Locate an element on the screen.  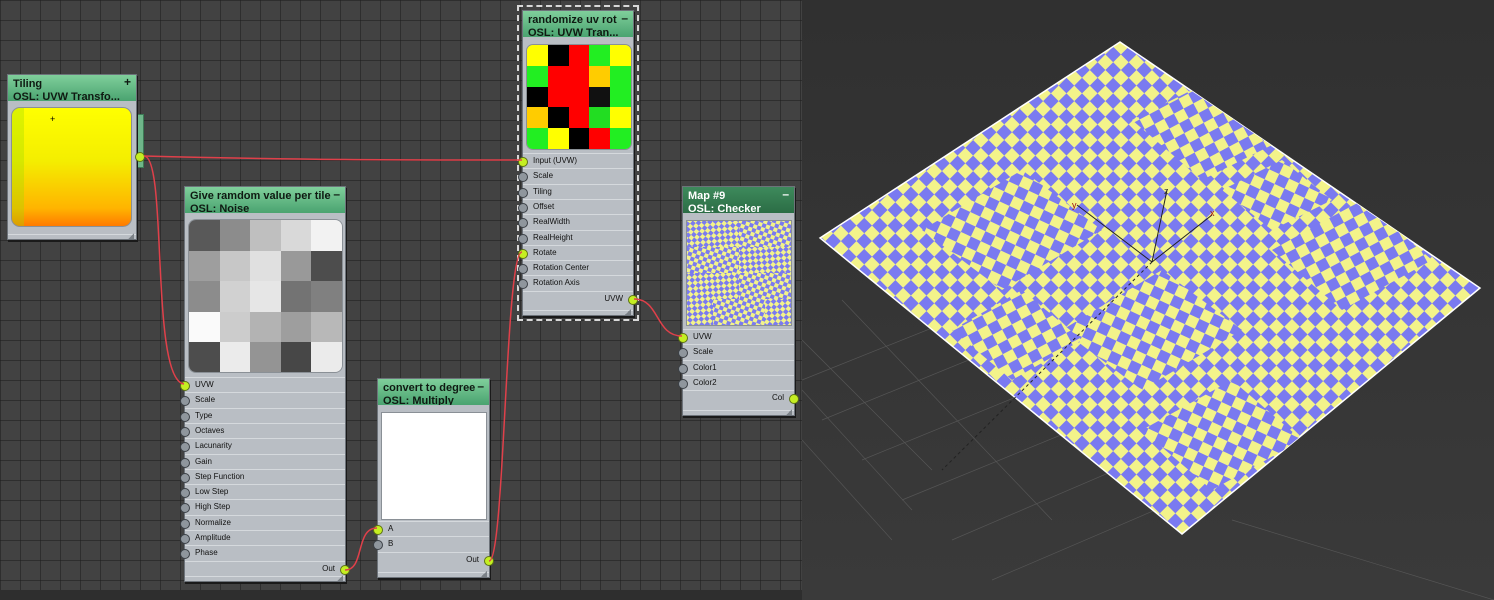
port-row: Offset is located at coordinates (575, 206).